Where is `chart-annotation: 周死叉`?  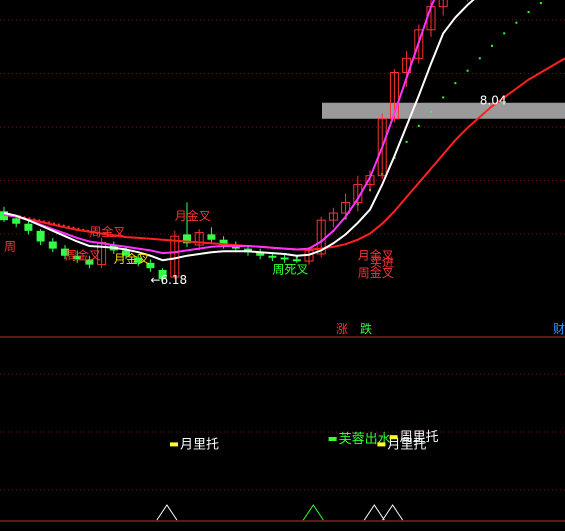 chart-annotation: 周死叉 is located at coordinates (290, 270).